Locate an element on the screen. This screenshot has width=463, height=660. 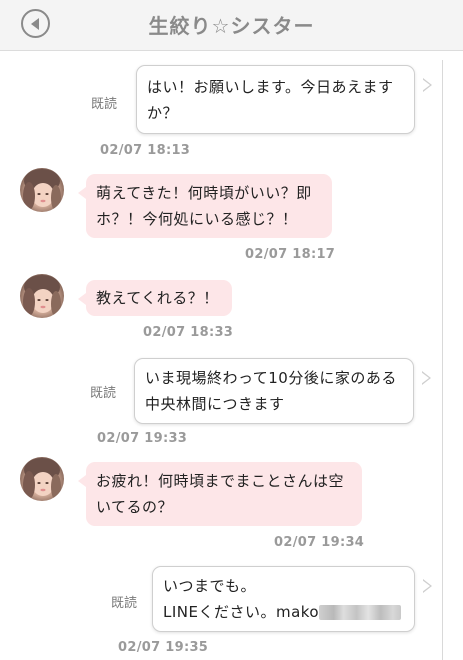
message-timestamp: 02/07 18:13 is located at coordinates (145, 150).